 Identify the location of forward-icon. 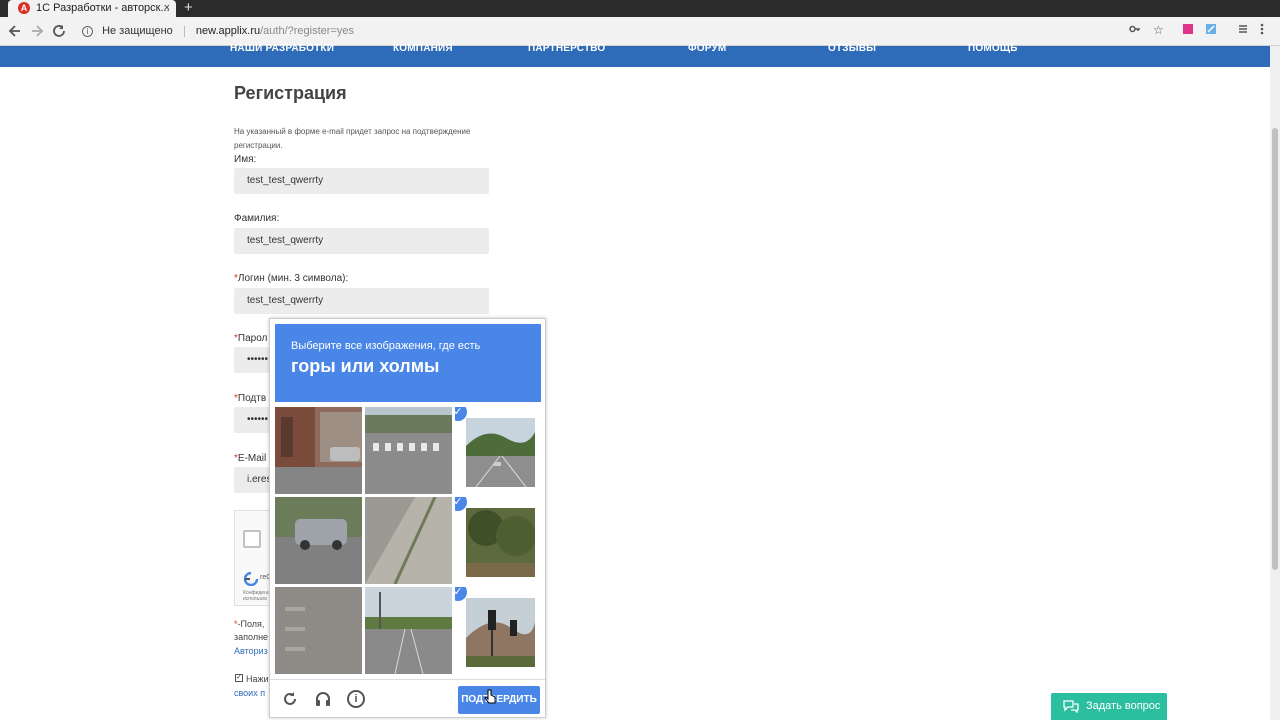
(37, 31).